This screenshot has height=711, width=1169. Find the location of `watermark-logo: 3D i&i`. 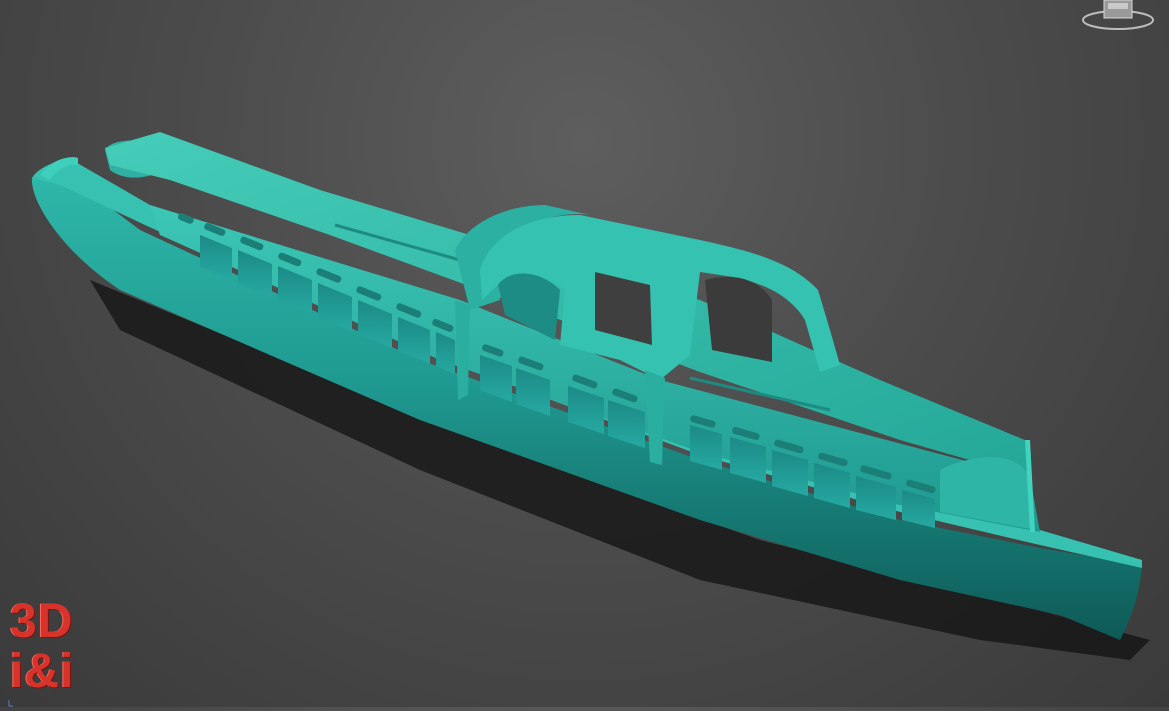

watermark-logo: 3D i&i is located at coordinates (60, 648).